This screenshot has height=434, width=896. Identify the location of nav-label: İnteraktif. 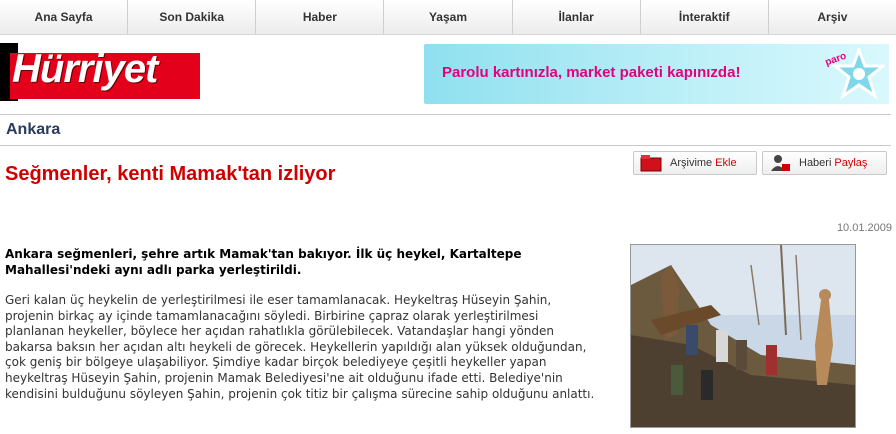
(704, 17).